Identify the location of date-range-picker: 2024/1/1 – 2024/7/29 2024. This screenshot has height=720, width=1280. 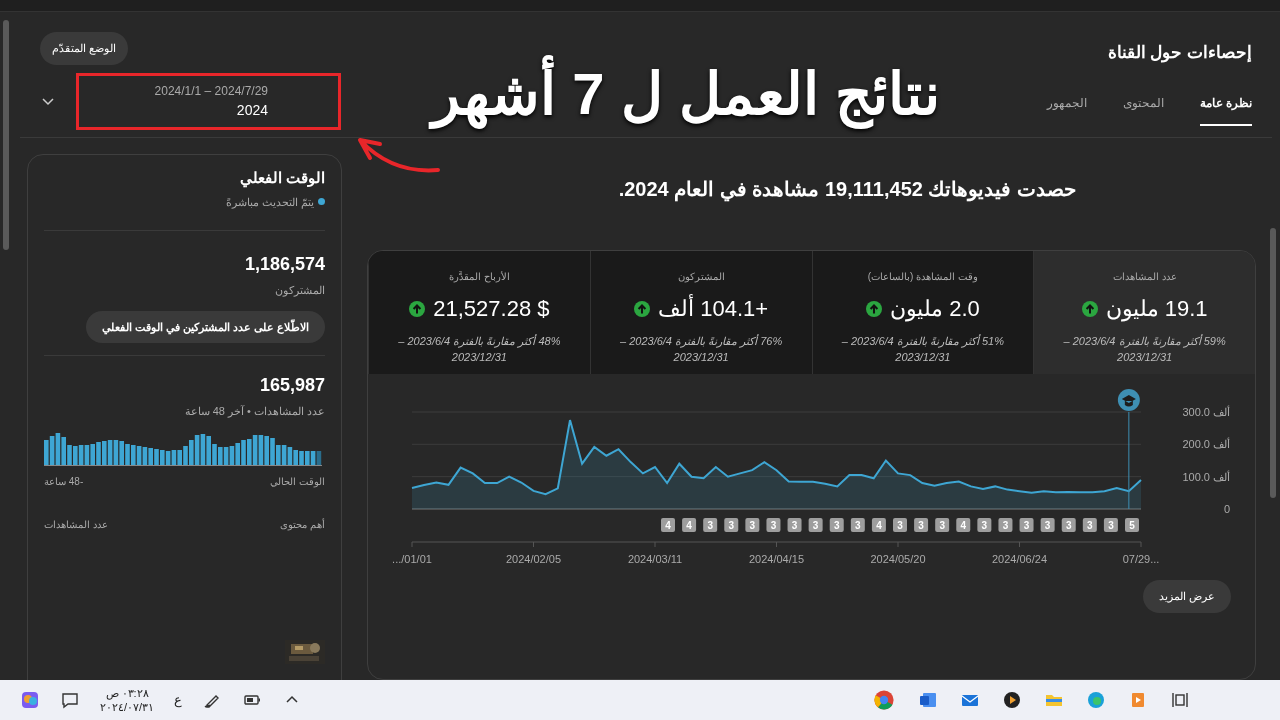
(208, 101).